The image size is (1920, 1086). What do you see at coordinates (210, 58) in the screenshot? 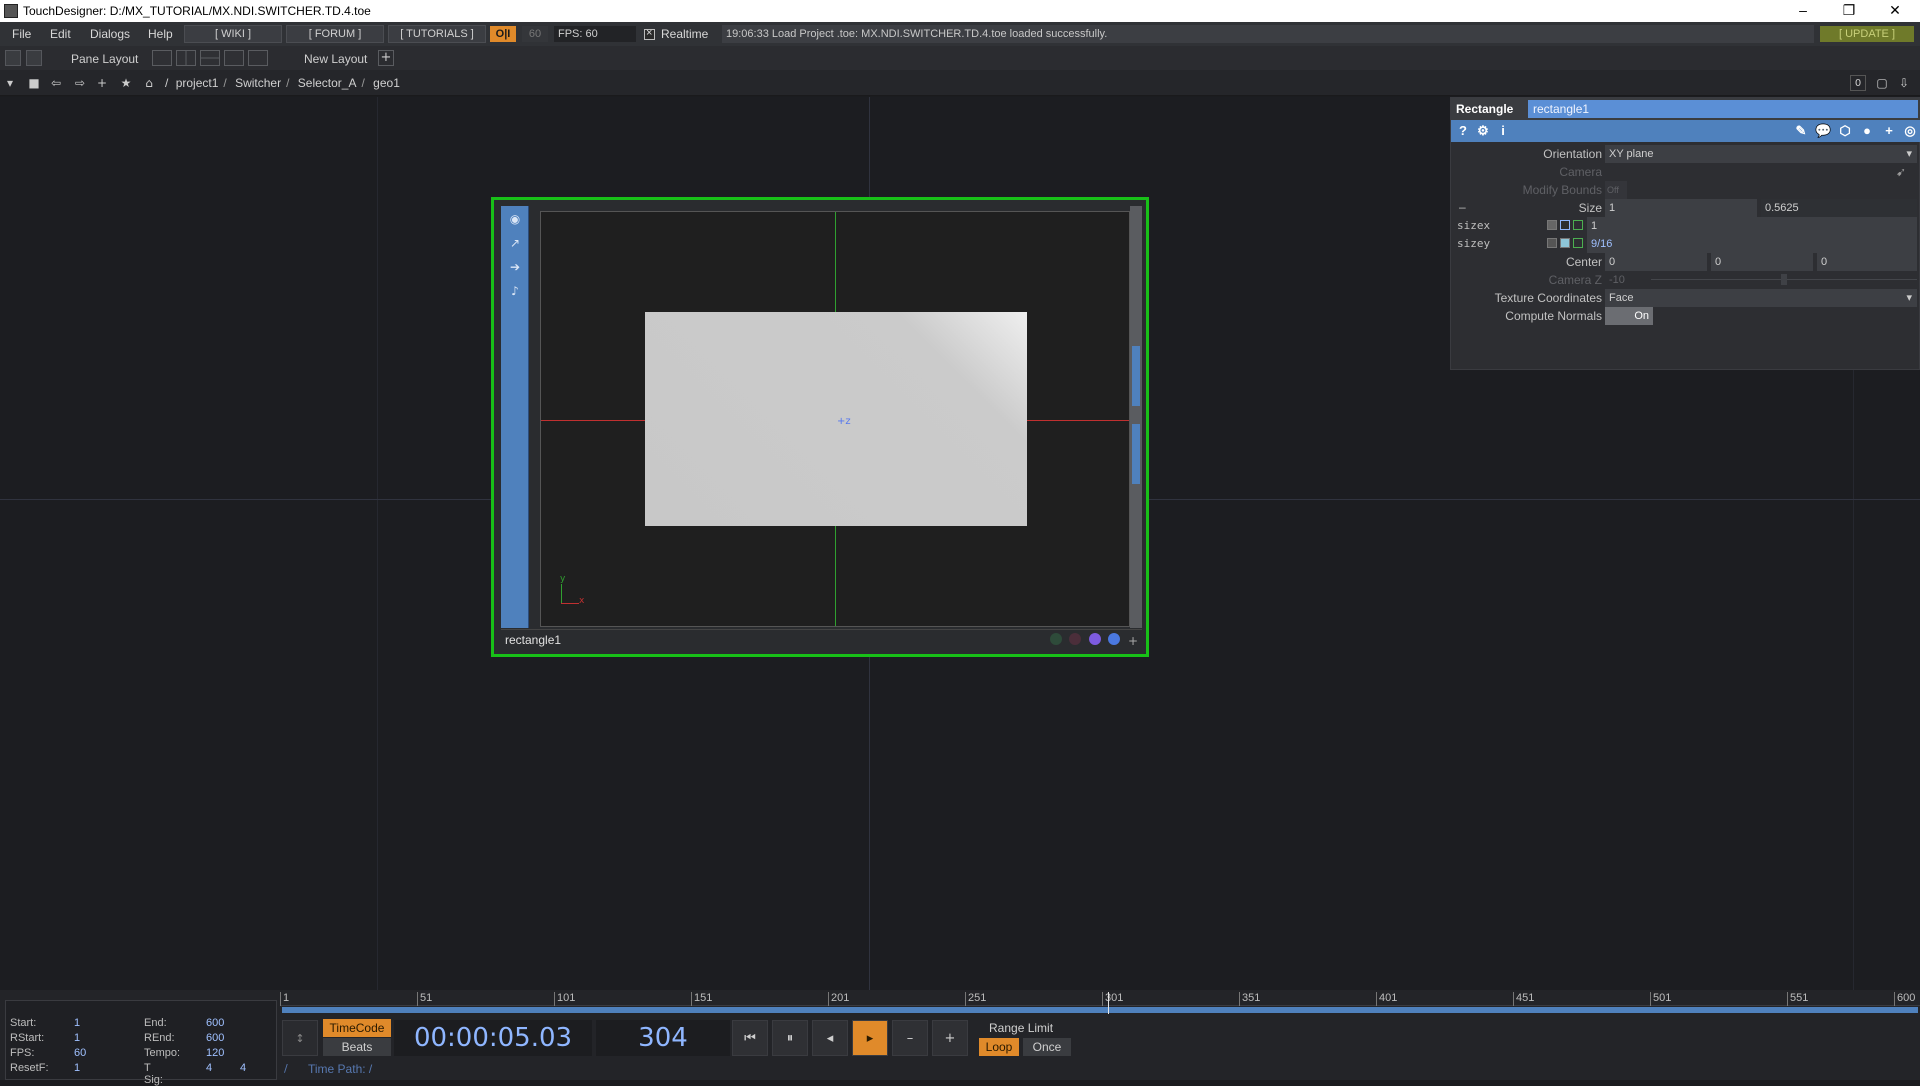
I see `layout-split-horizontal-icon` at bounding box center [210, 58].